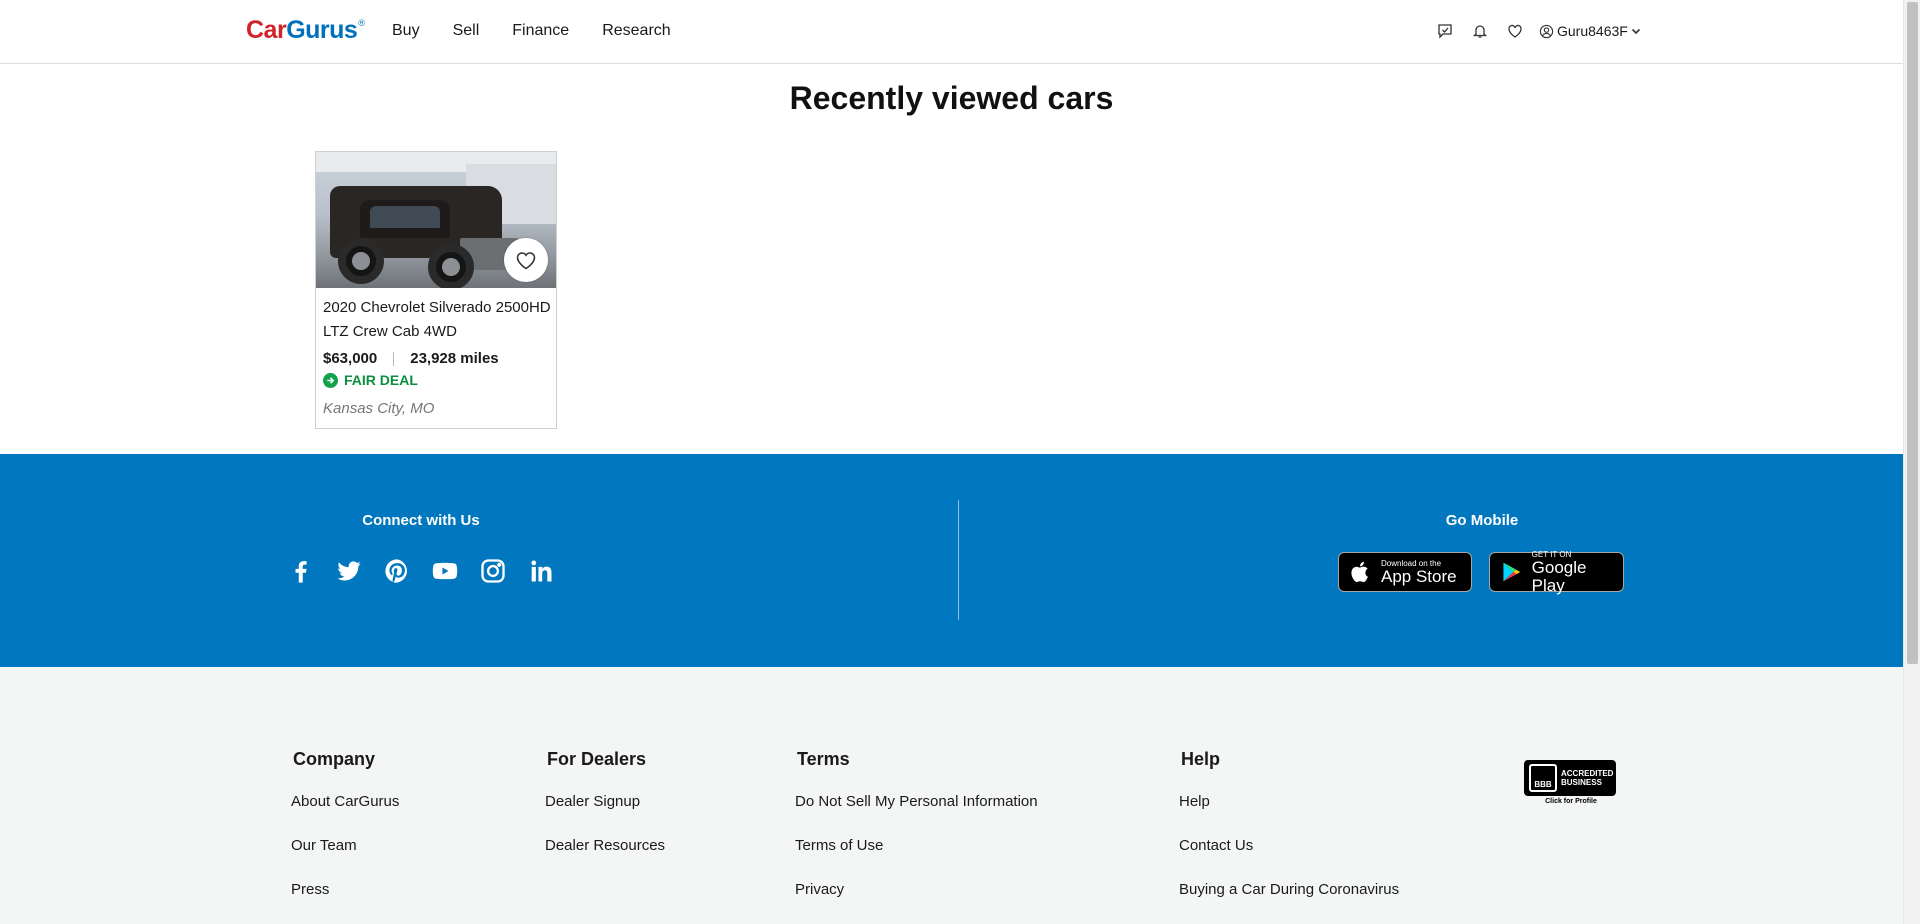  I want to click on user-menu: Guru8463F, so click(1592, 31).